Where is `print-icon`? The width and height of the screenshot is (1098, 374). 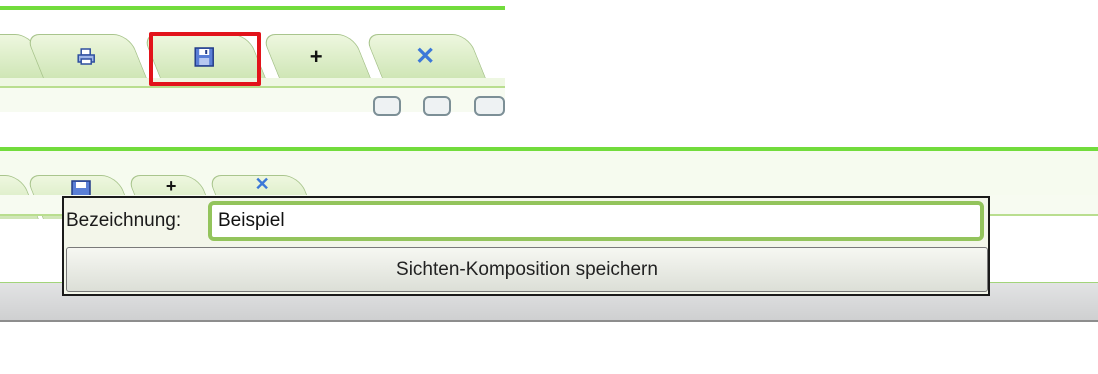
print-icon is located at coordinates (86, 56).